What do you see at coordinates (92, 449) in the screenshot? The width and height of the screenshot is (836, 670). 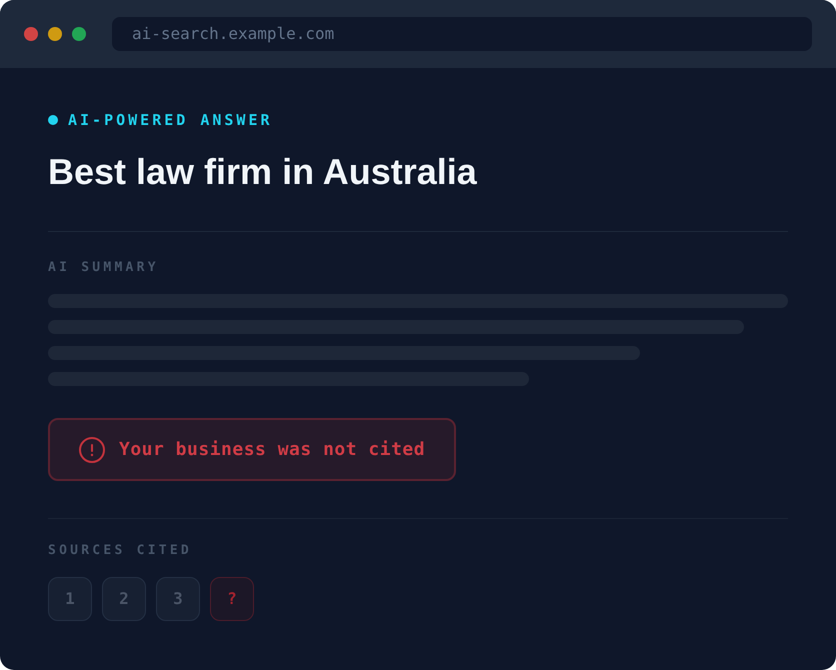 I see `exclamation-icon` at bounding box center [92, 449].